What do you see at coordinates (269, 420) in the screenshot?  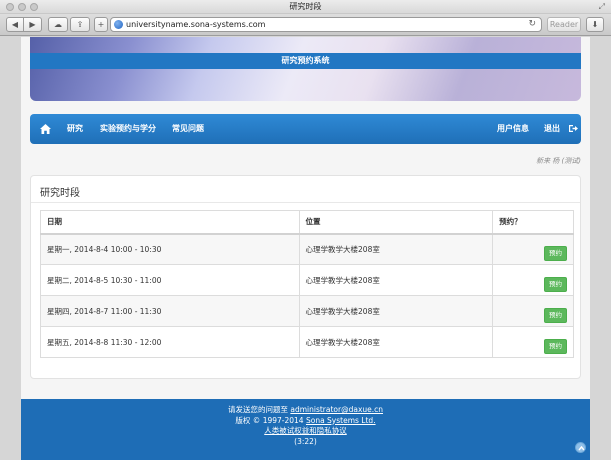 I see `footer-copyright-prefix: 版权 © 1997-2014` at bounding box center [269, 420].